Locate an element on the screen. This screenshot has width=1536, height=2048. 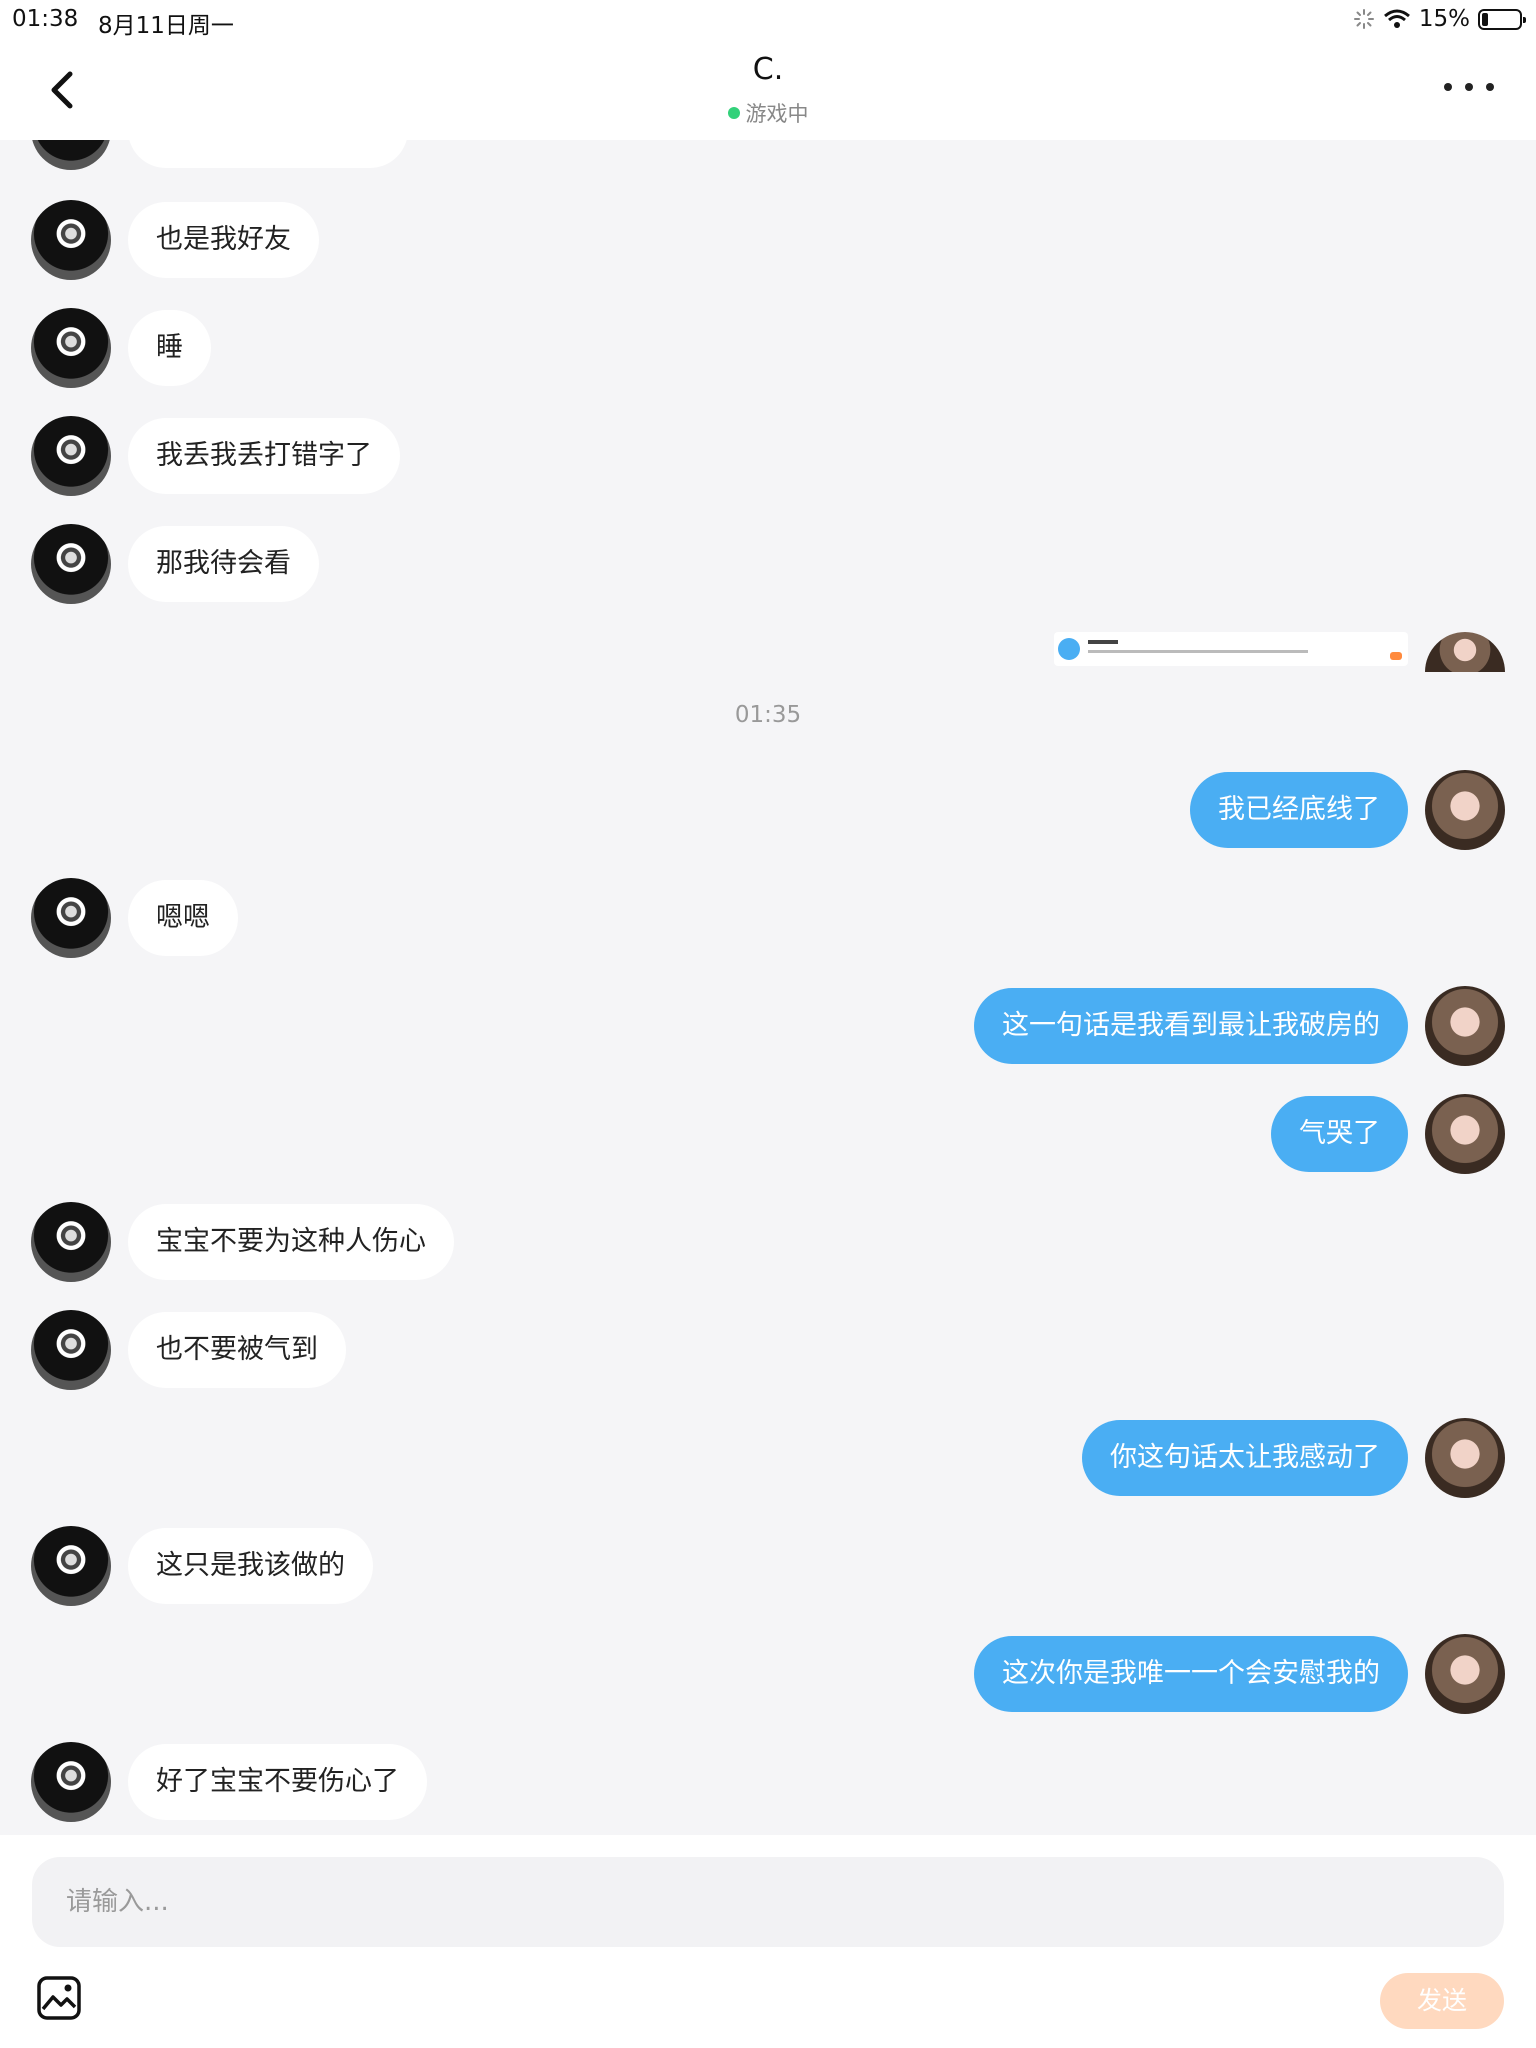
status-time: 01:38 is located at coordinates (45, 19).